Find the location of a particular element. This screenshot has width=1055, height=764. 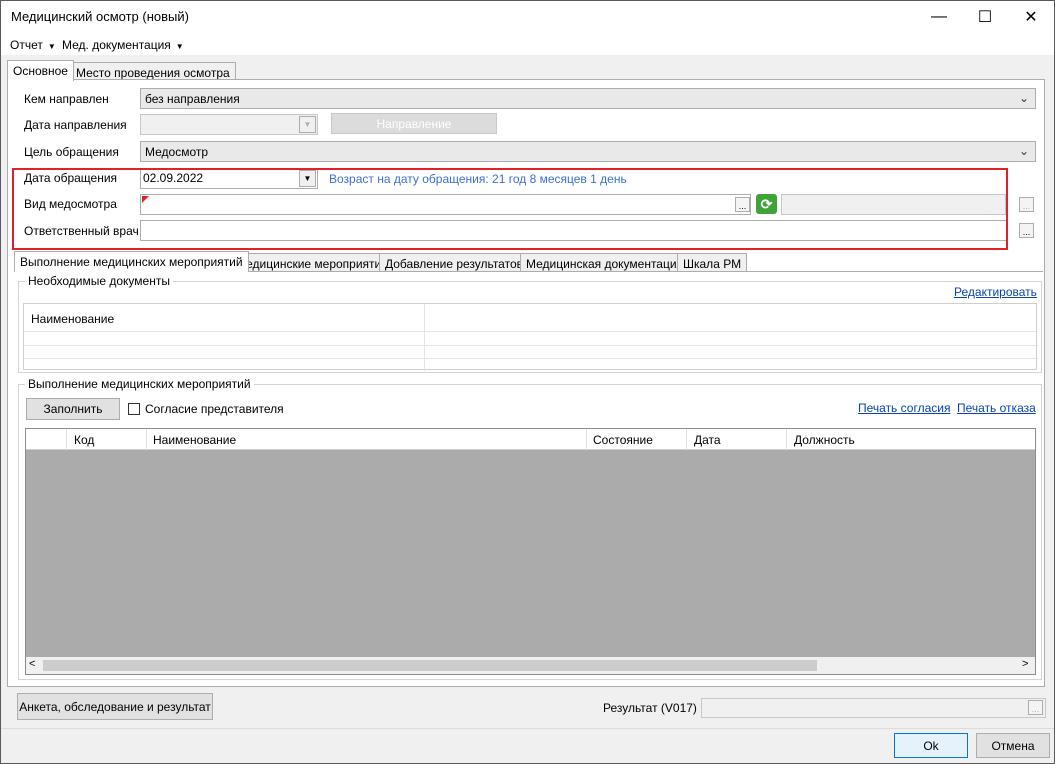

edit-docs-link: Редактировать is located at coordinates (995, 292).